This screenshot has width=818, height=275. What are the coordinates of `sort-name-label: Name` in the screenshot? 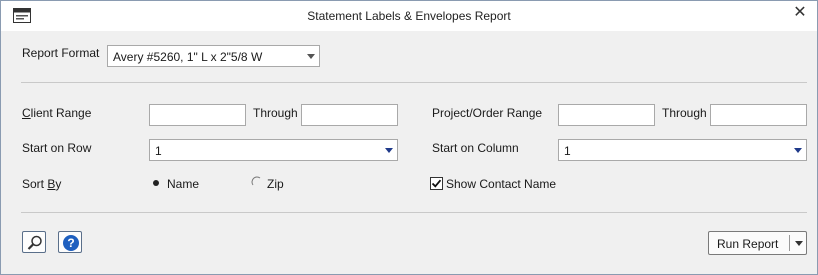 It's located at (183, 184).